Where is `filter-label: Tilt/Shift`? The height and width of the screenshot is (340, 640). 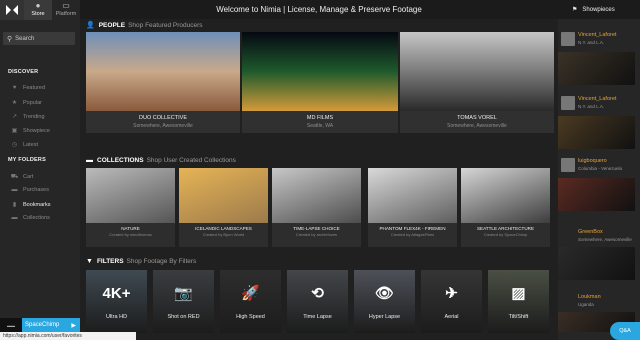
filter-label: Tilt/Shift is located at coordinates (518, 317).